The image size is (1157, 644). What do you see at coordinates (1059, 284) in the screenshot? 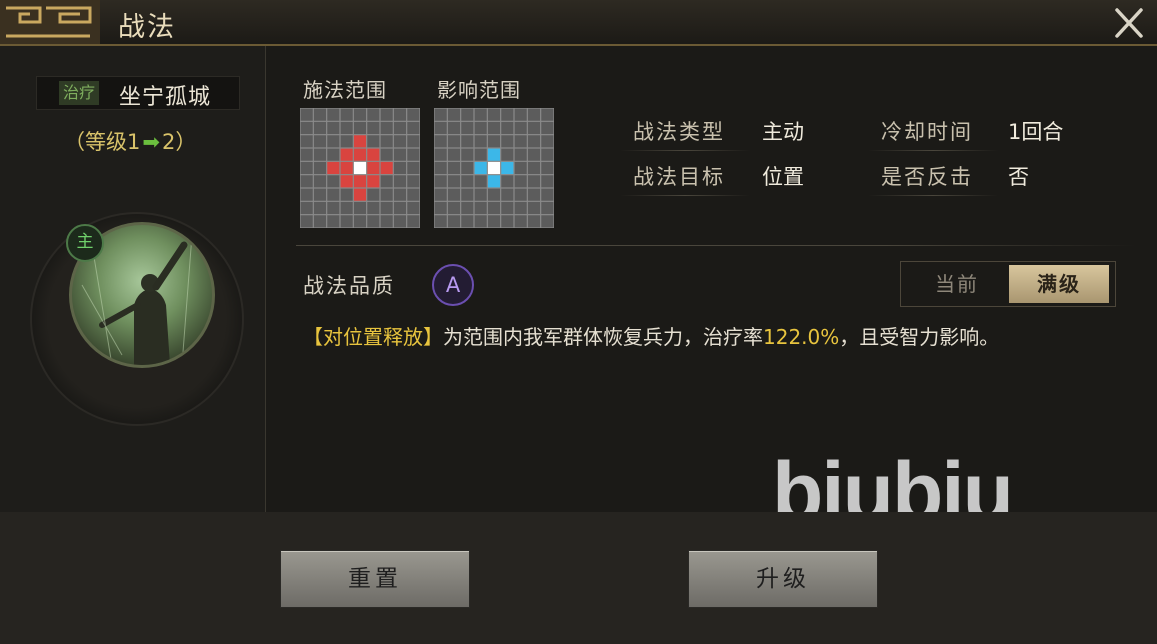
I see `tab-max-level: 满级` at bounding box center [1059, 284].